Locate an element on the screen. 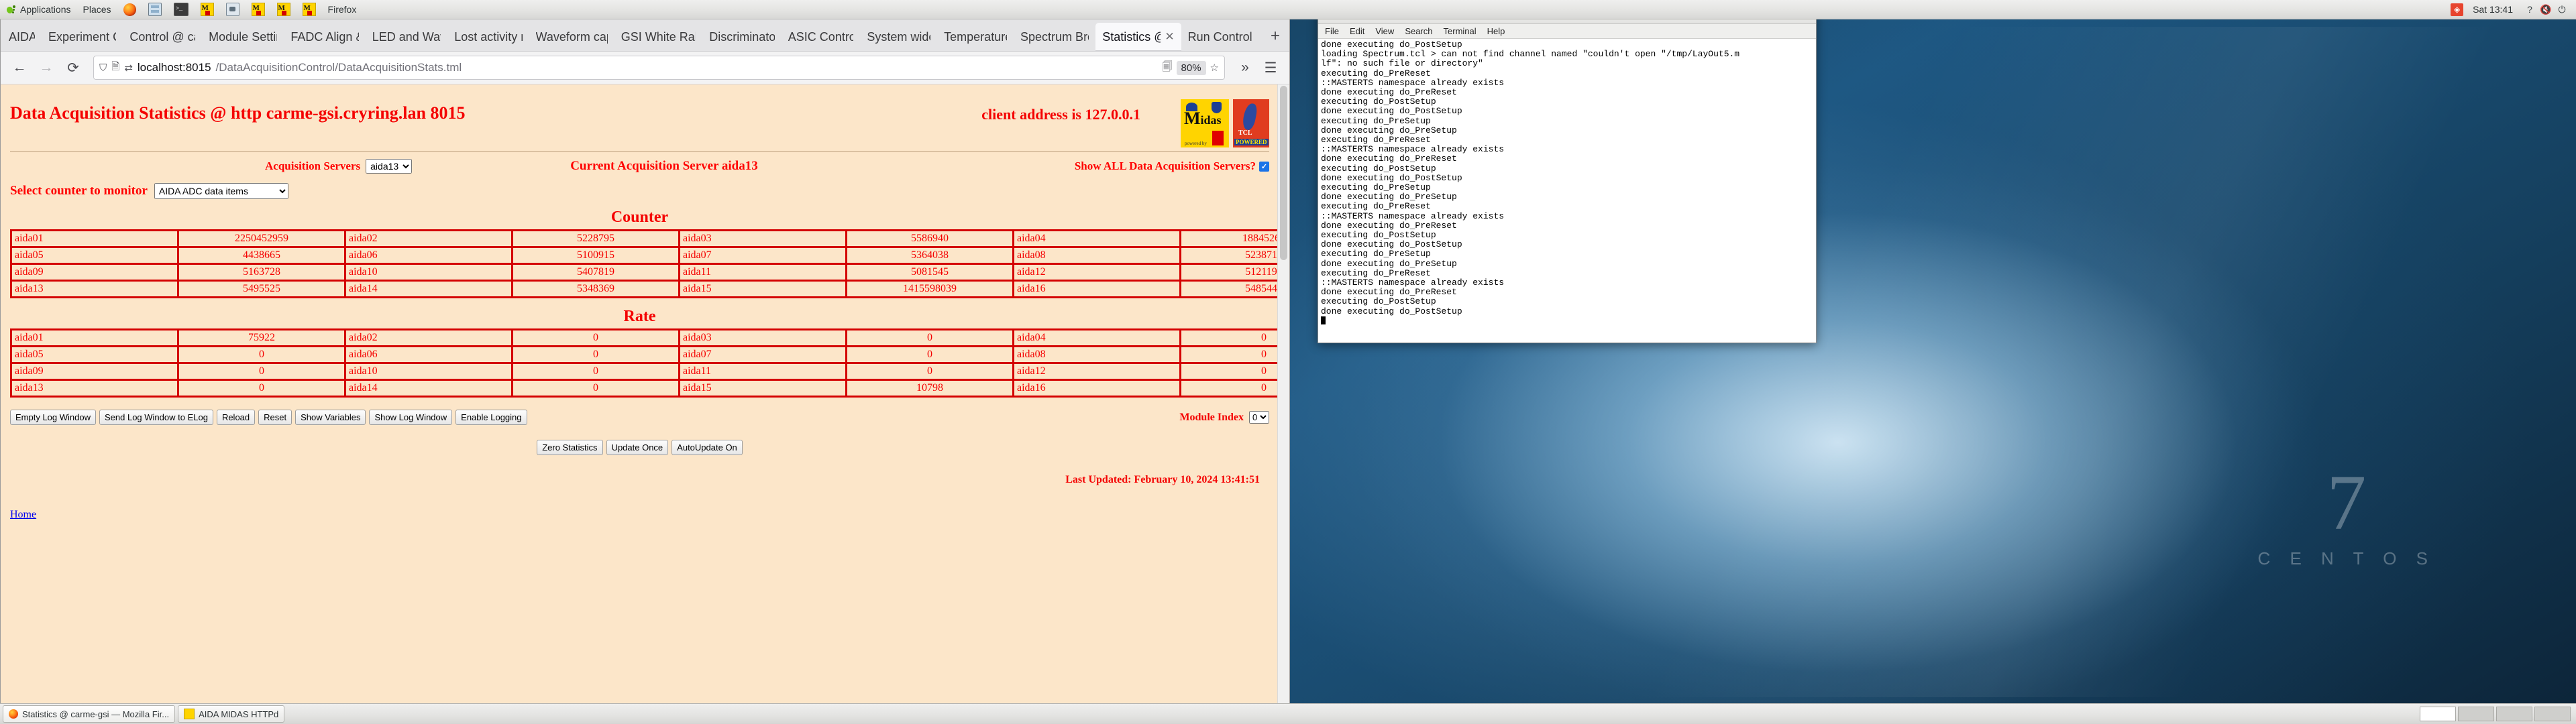 The width and height of the screenshot is (2576, 724). tab-label: Control @ ca is located at coordinates (162, 36).